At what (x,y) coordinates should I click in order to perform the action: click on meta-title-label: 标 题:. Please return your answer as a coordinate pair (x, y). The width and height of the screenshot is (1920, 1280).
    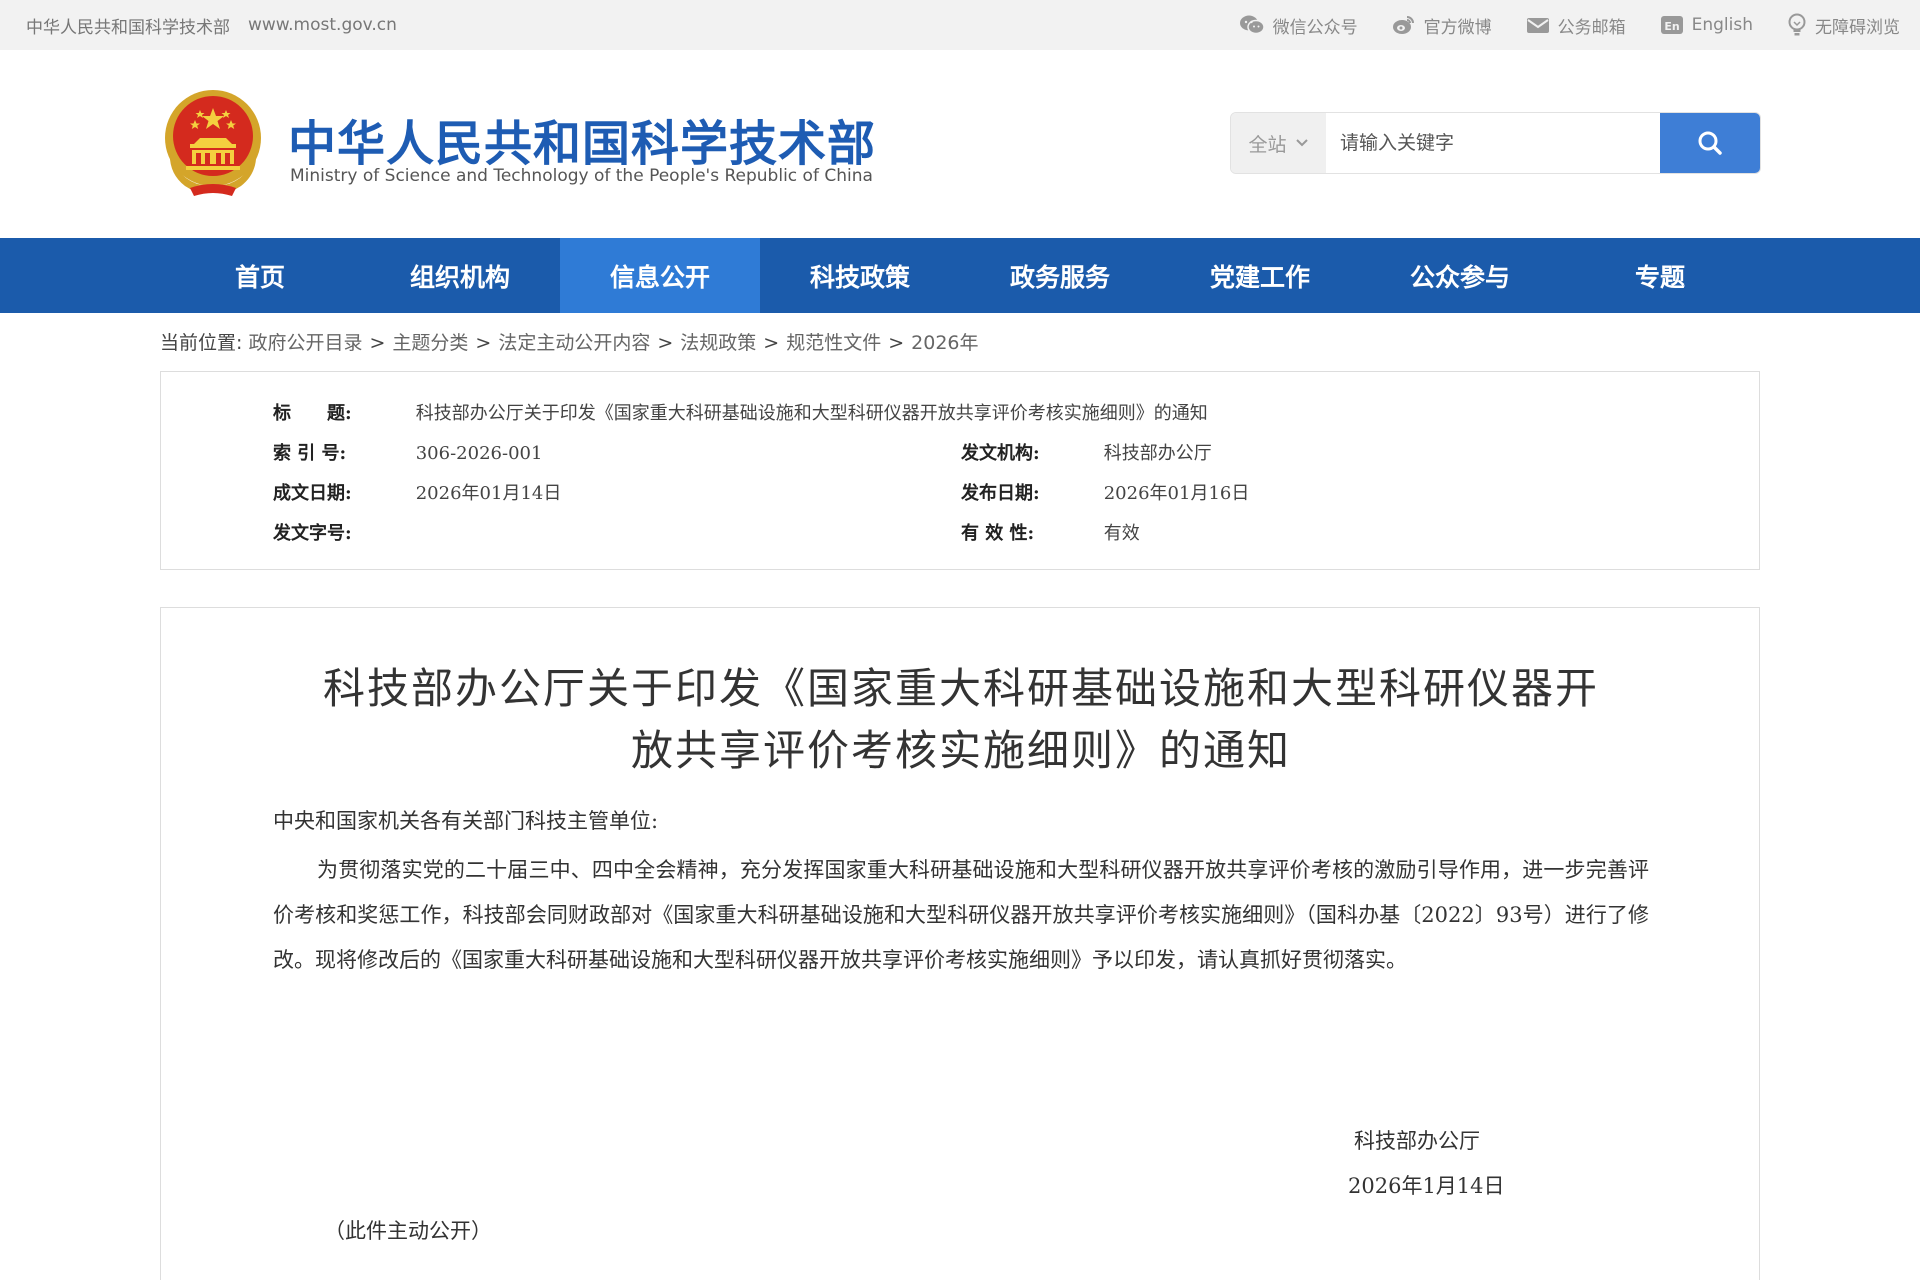
    Looking at the image, I should click on (312, 413).